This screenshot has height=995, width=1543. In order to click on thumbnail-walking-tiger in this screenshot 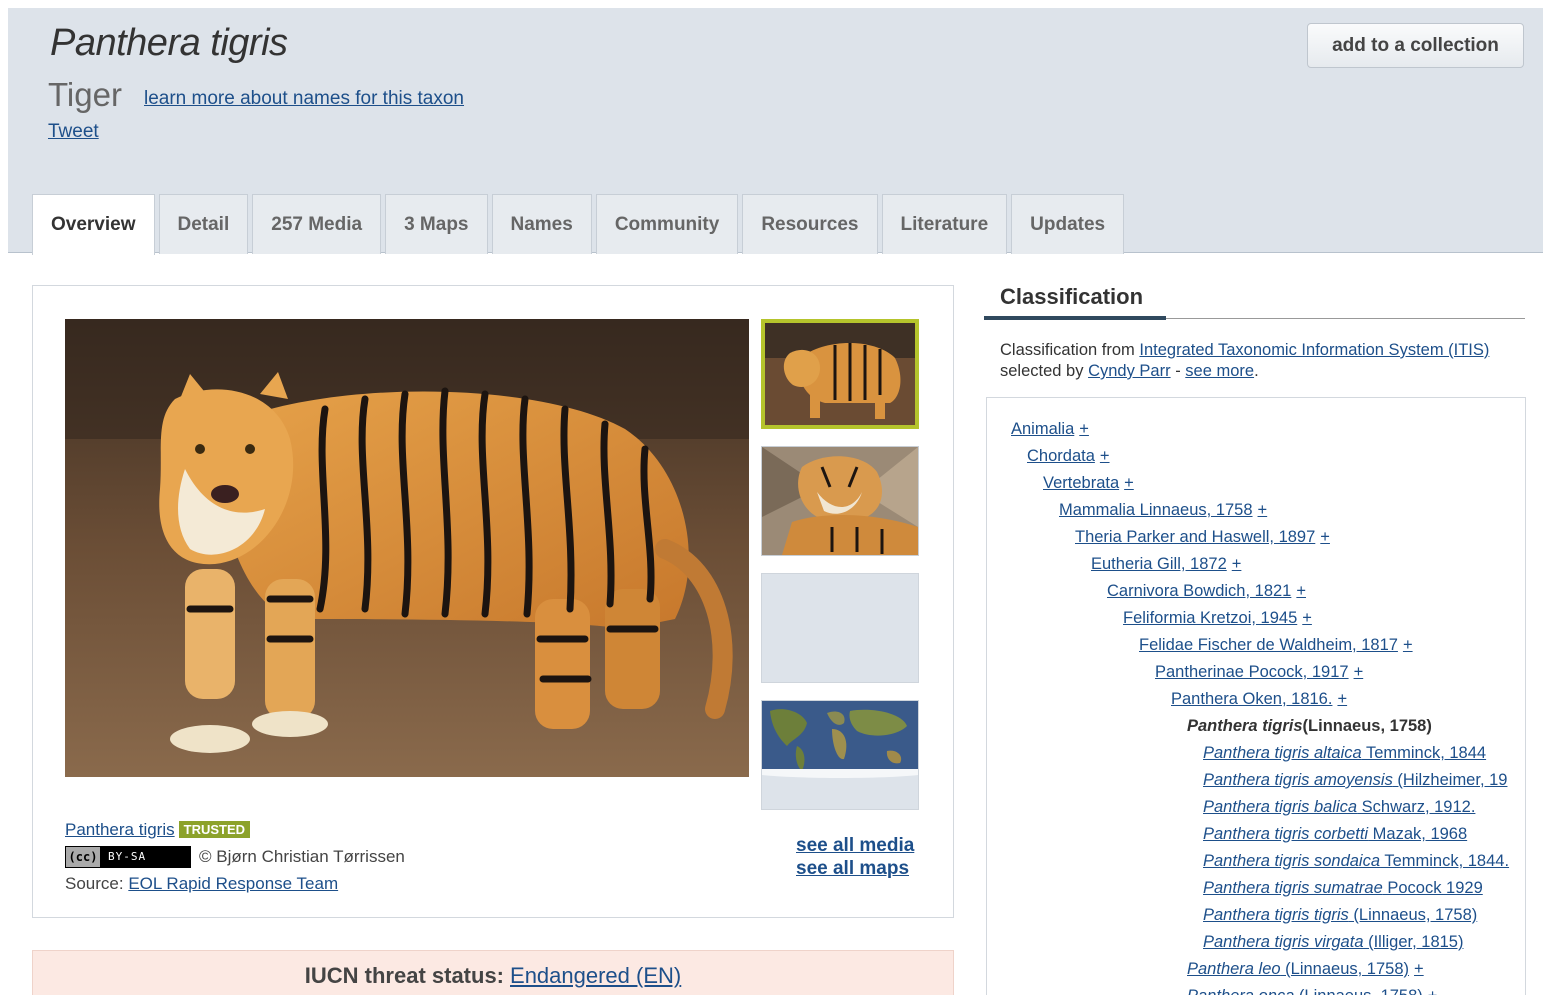, I will do `click(840, 374)`.